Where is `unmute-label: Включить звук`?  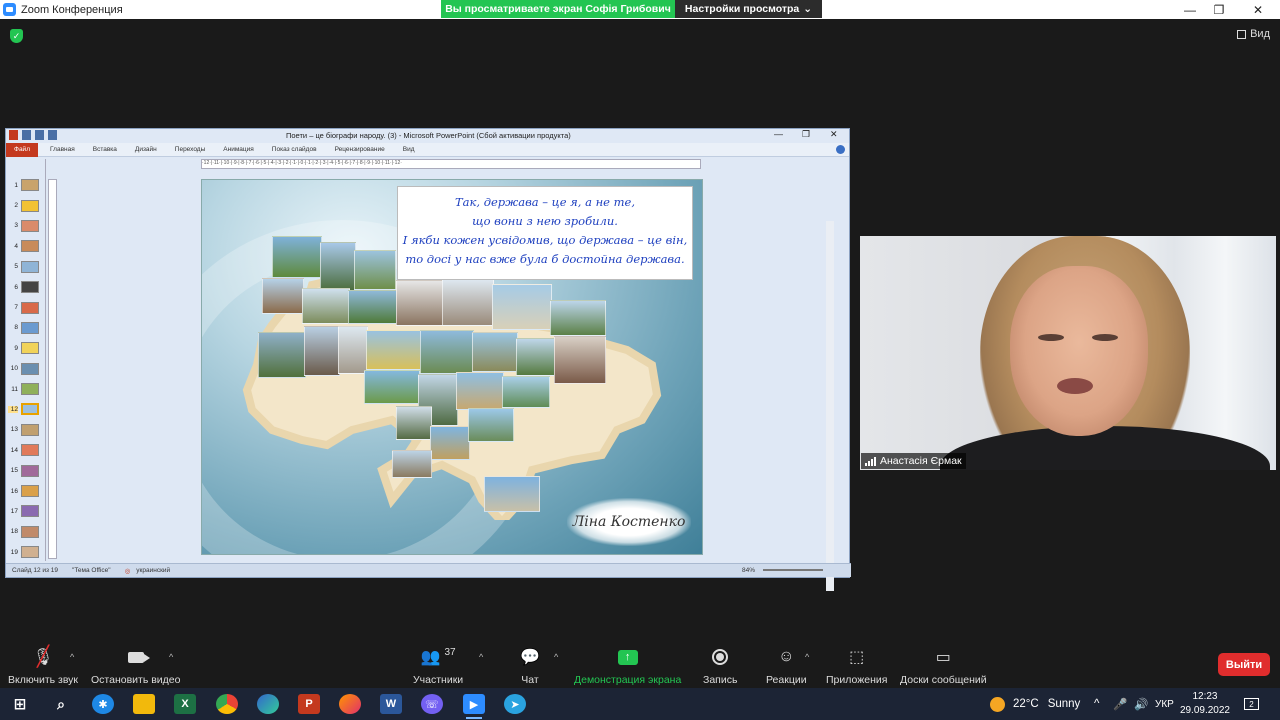 unmute-label: Включить звук is located at coordinates (43, 680).